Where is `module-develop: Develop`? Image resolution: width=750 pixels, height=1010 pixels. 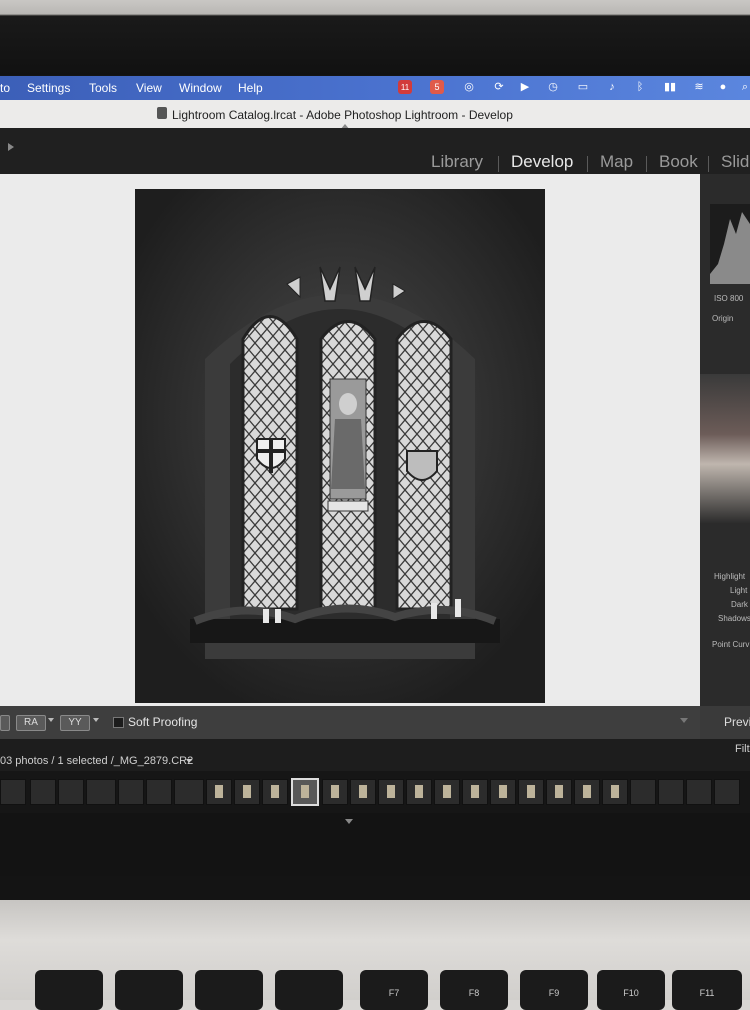
module-develop: Develop is located at coordinates (542, 162).